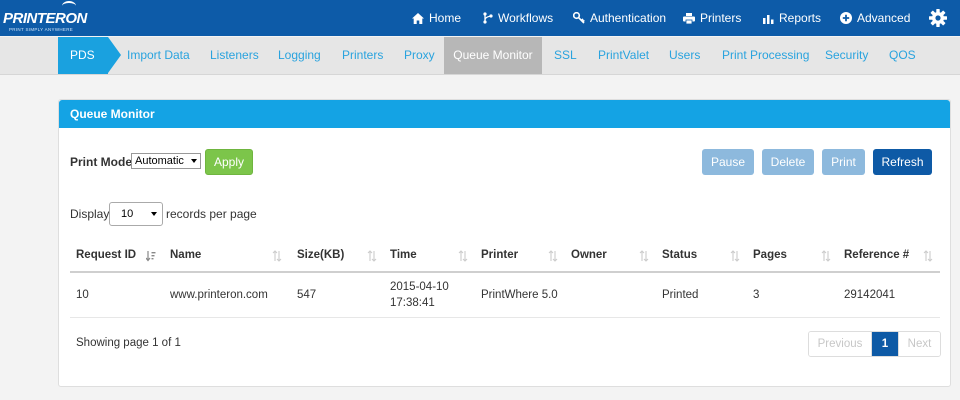  I want to click on col-header-size: Size(KB), so click(320, 258).